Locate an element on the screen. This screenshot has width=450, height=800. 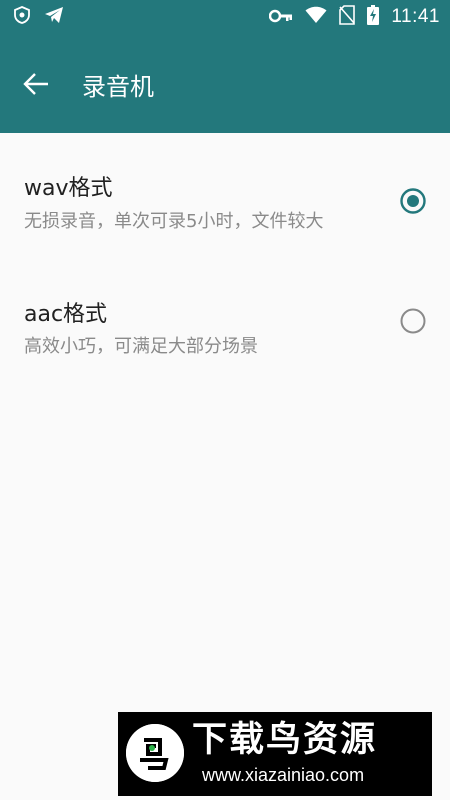
telegram-icon is located at coordinates (54, 17).